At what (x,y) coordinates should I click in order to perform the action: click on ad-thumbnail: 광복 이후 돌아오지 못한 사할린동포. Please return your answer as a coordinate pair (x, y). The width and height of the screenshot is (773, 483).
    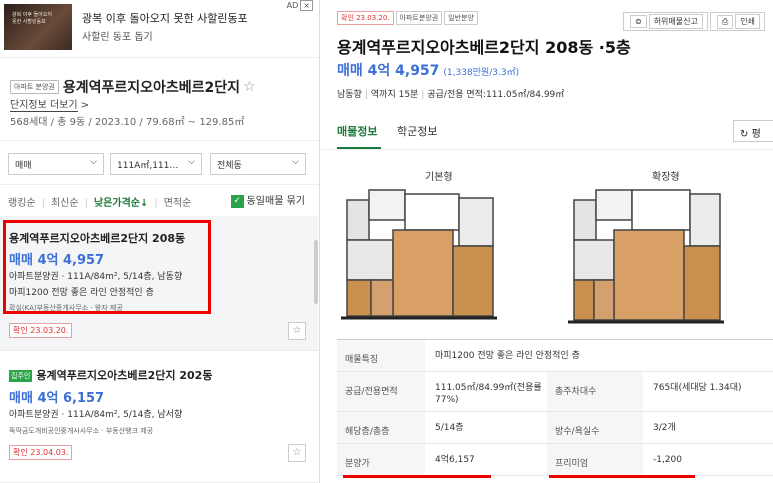
    Looking at the image, I should click on (38, 27).